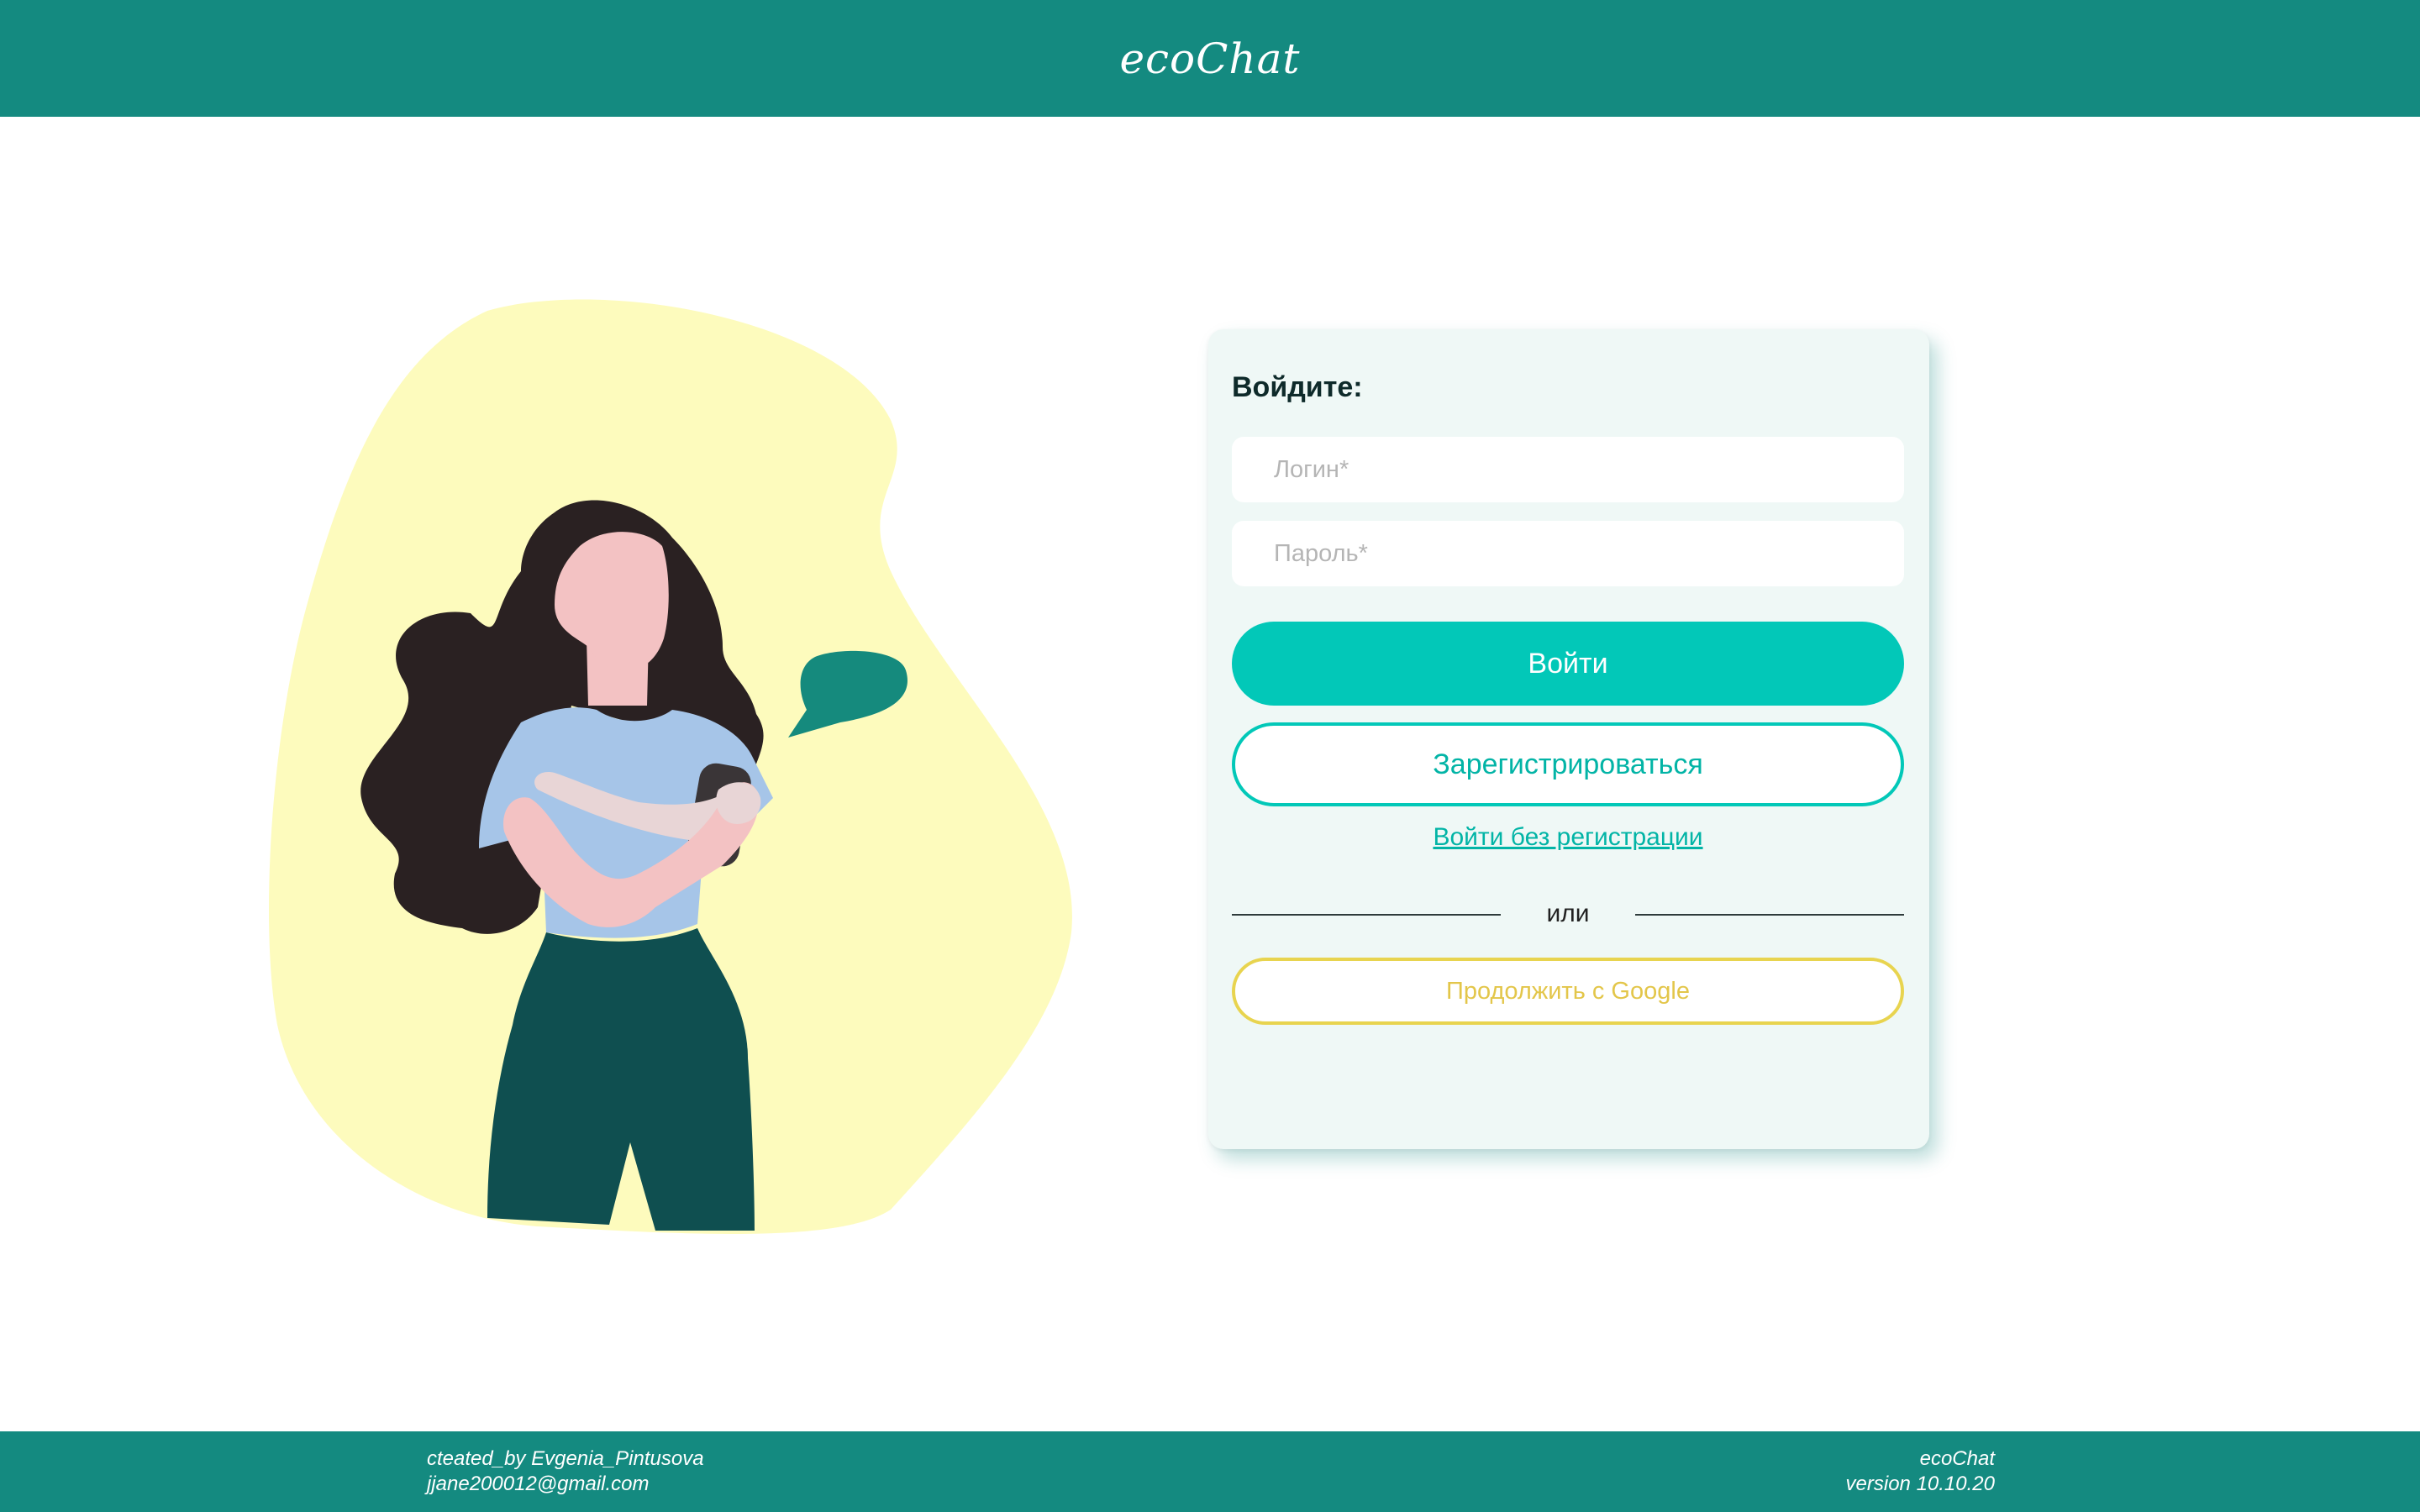  I want to click on footer-email: jjane200012@gmail.com, so click(538, 1484).